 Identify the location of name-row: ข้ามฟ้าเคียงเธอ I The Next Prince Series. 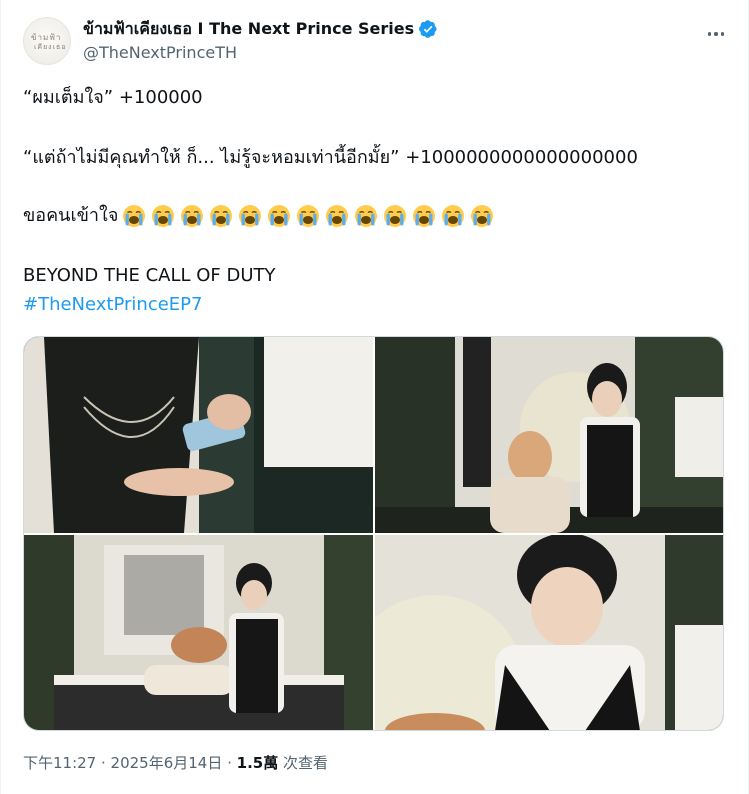
(260, 29).